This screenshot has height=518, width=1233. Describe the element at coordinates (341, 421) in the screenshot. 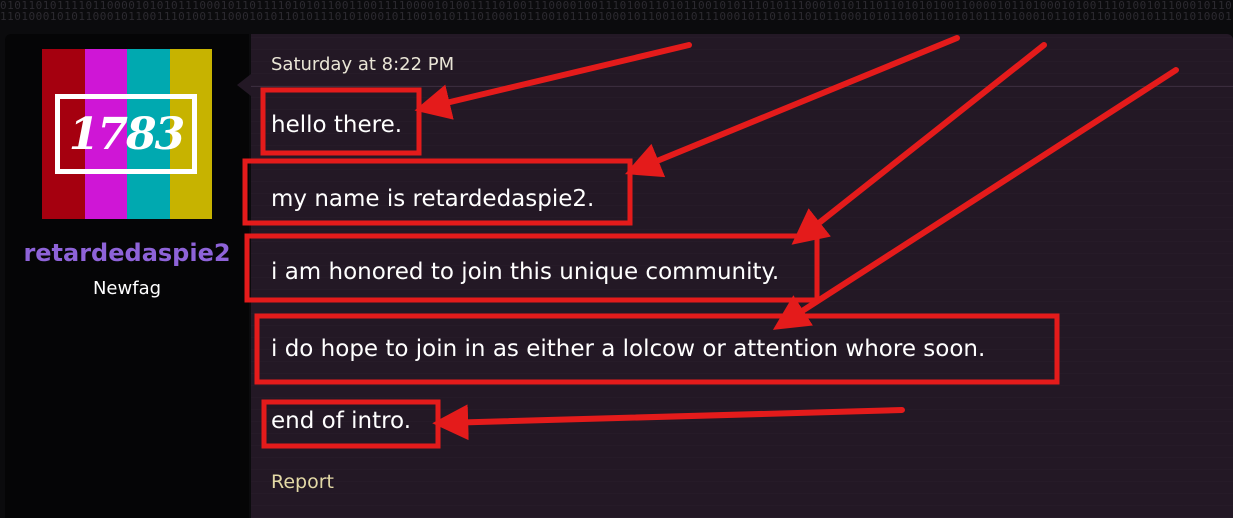

I see `message-line: end of intro.` at that location.